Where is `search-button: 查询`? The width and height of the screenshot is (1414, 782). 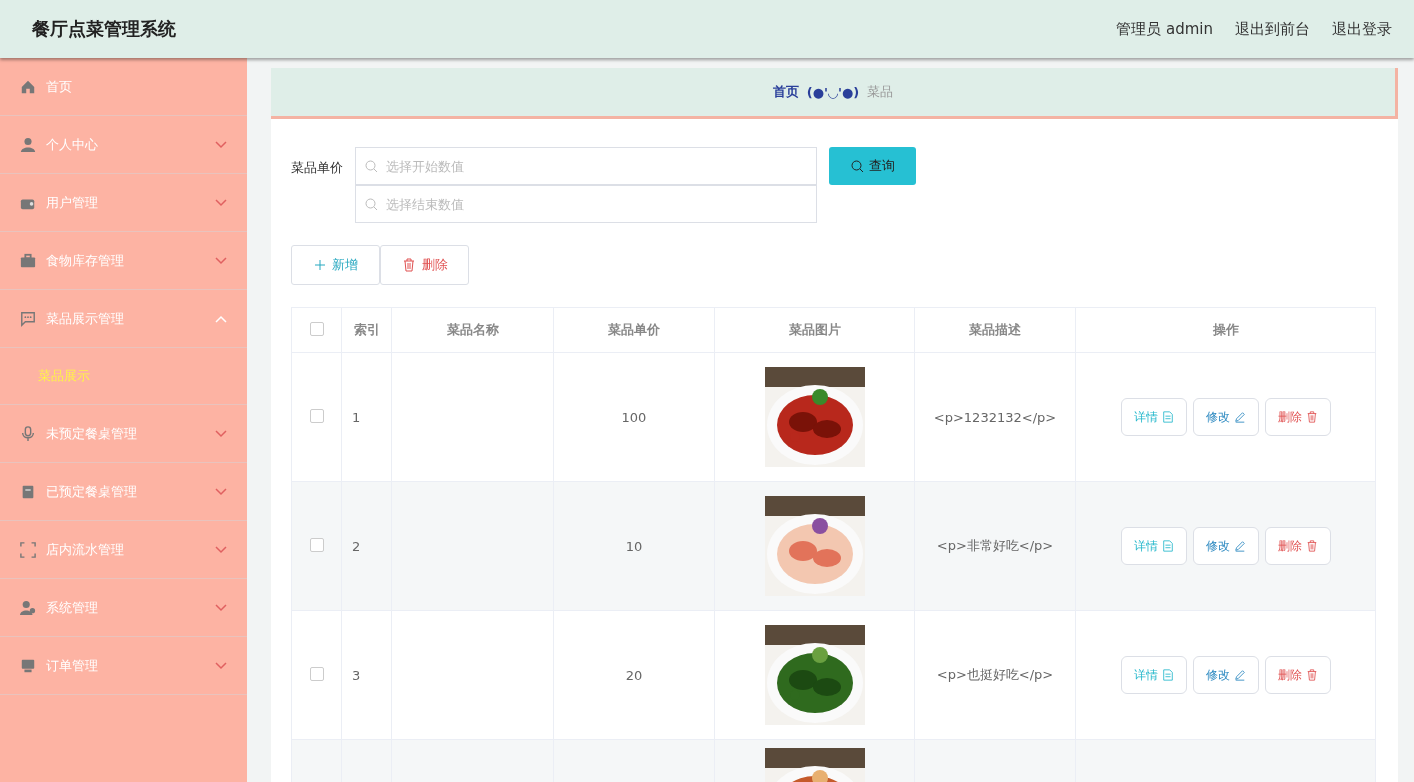 search-button: 查询 is located at coordinates (872, 166).